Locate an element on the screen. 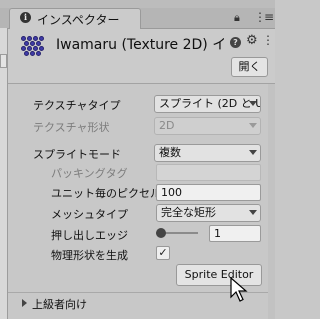  mesh-type-dropdown: 完全な矩形 is located at coordinates (208, 213).